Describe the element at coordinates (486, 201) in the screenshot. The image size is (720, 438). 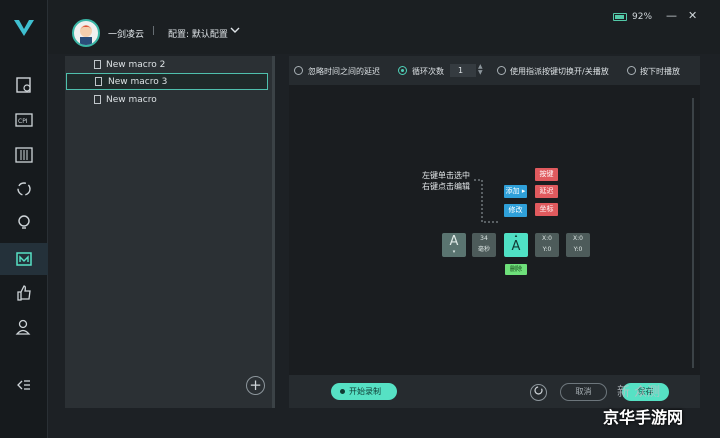
I see `hint-connector` at that location.